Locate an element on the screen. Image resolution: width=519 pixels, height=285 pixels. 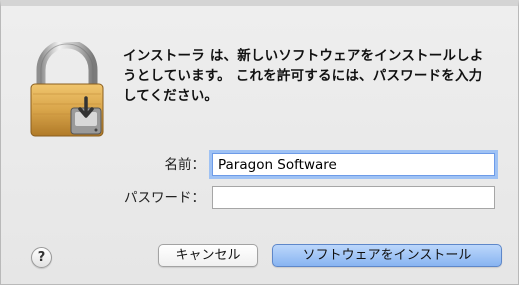
password-field is located at coordinates (353, 197).